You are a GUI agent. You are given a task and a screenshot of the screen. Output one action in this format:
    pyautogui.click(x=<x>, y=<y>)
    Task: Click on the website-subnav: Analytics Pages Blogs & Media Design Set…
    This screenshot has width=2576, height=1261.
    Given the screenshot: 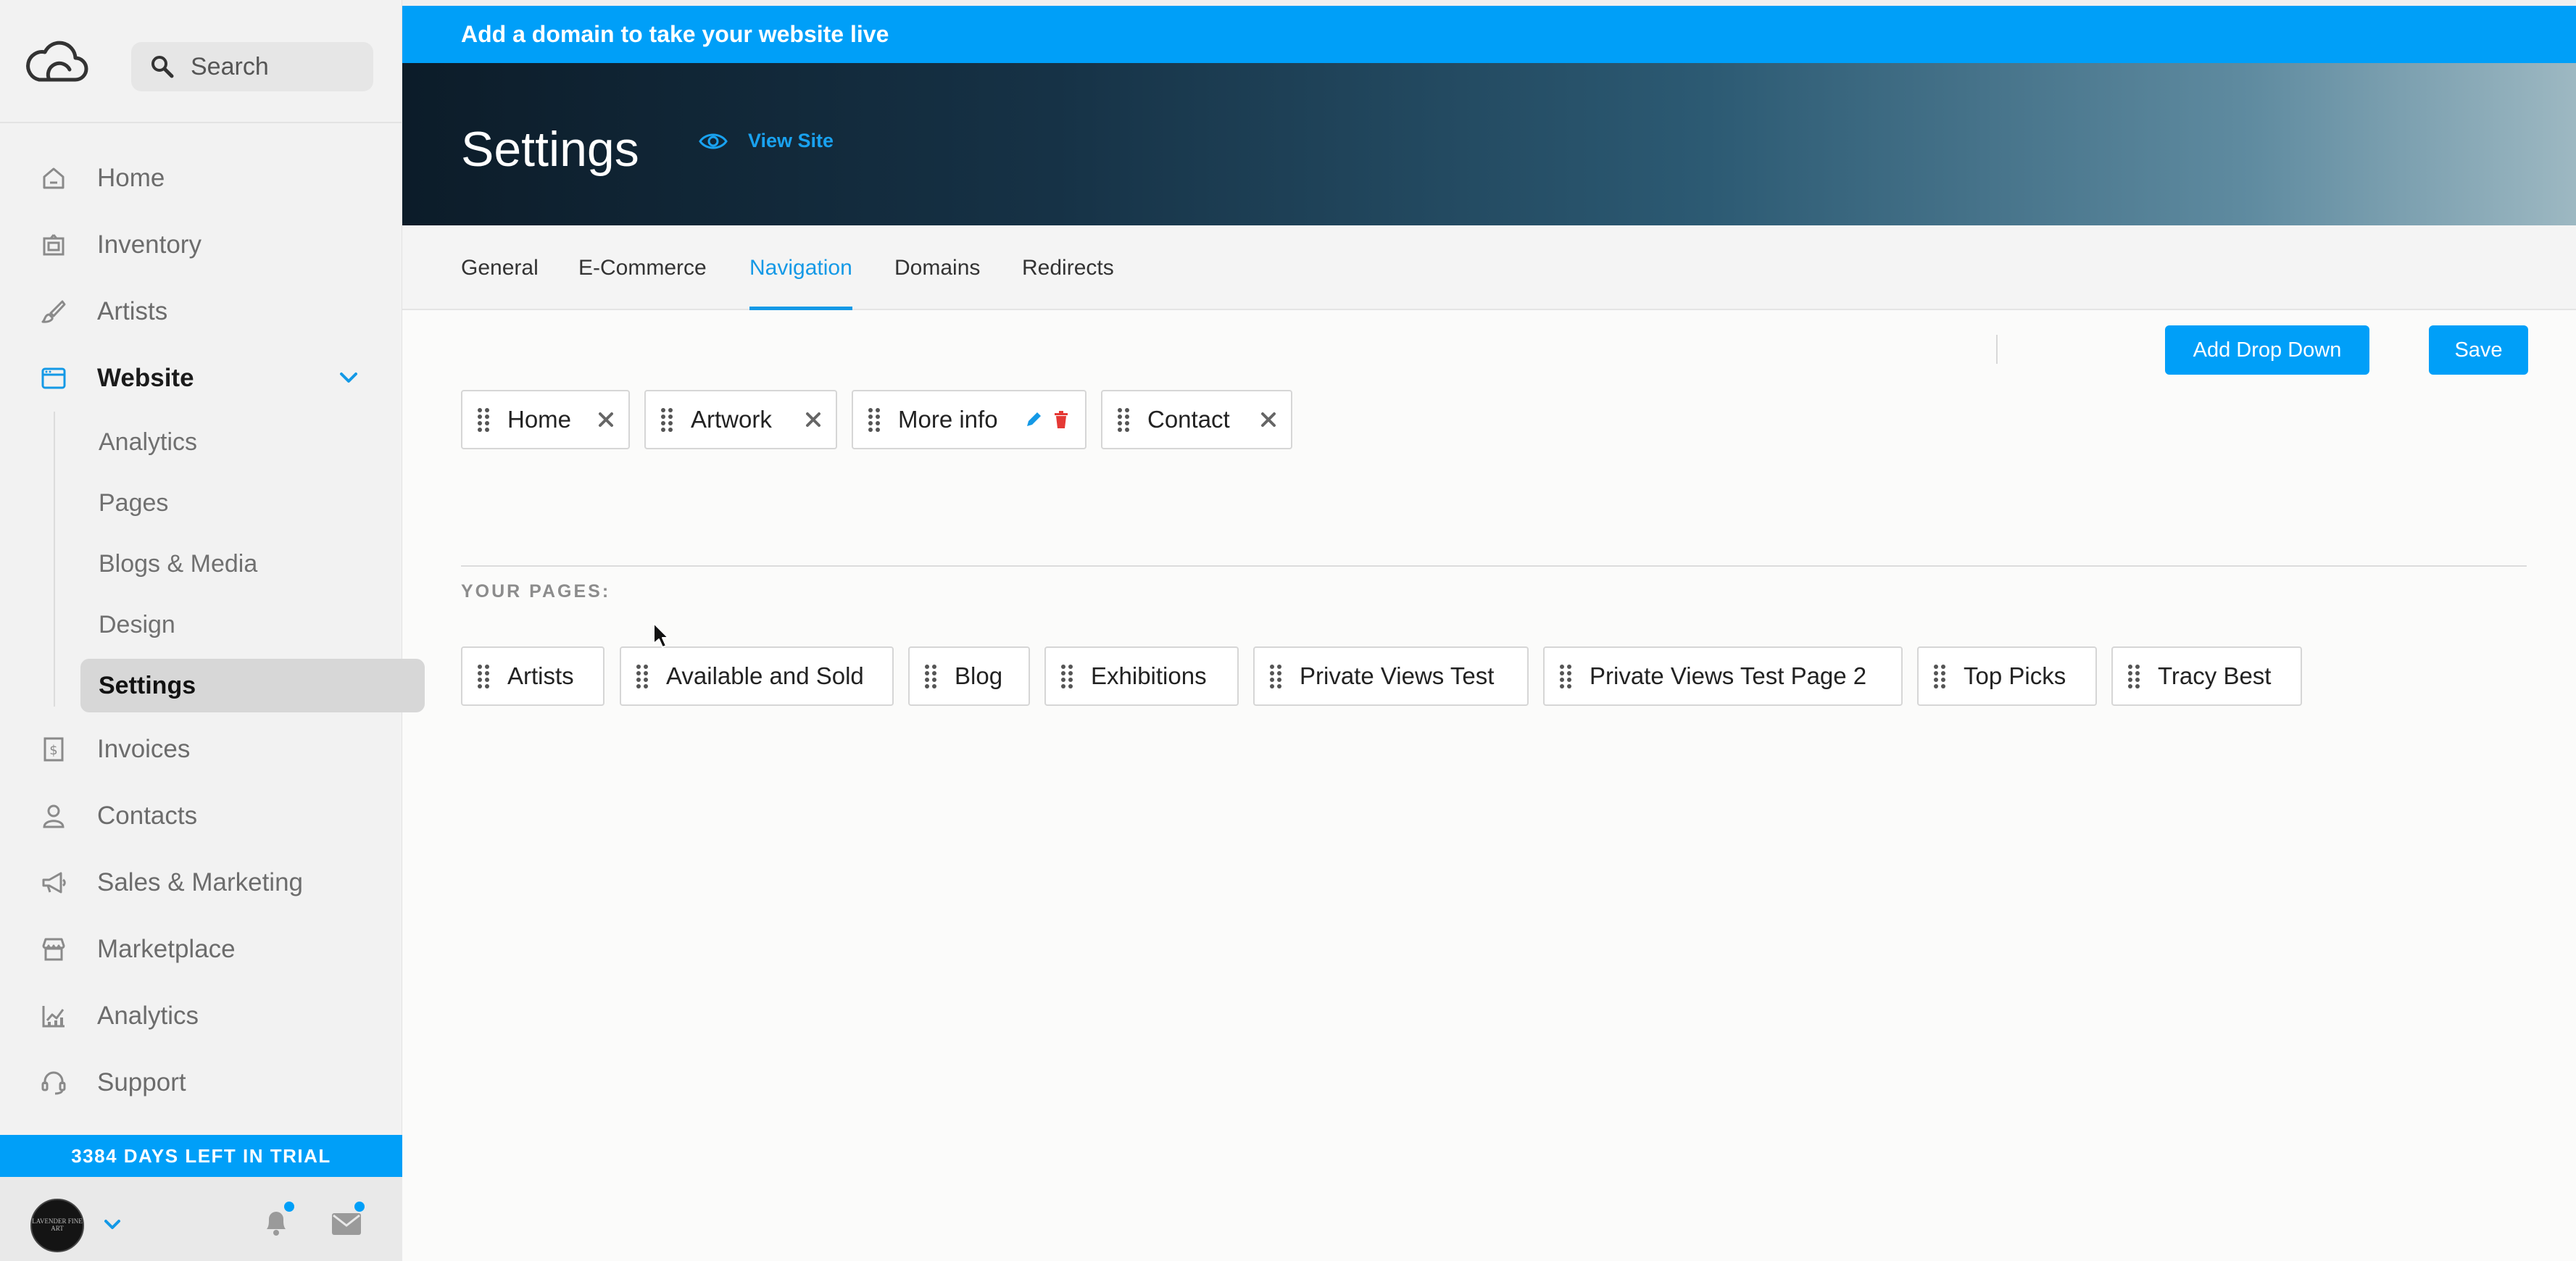 What is the action you would take?
    pyautogui.click(x=212, y=562)
    